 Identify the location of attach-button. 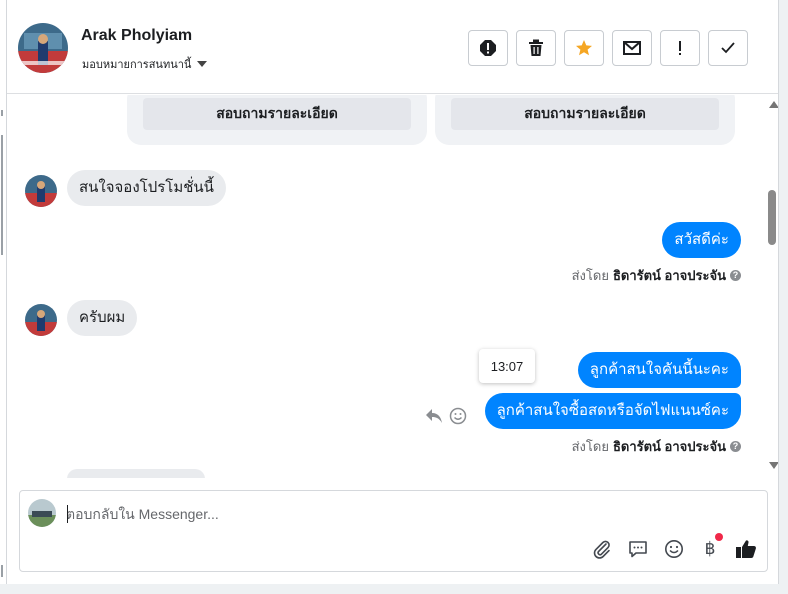
(602, 549).